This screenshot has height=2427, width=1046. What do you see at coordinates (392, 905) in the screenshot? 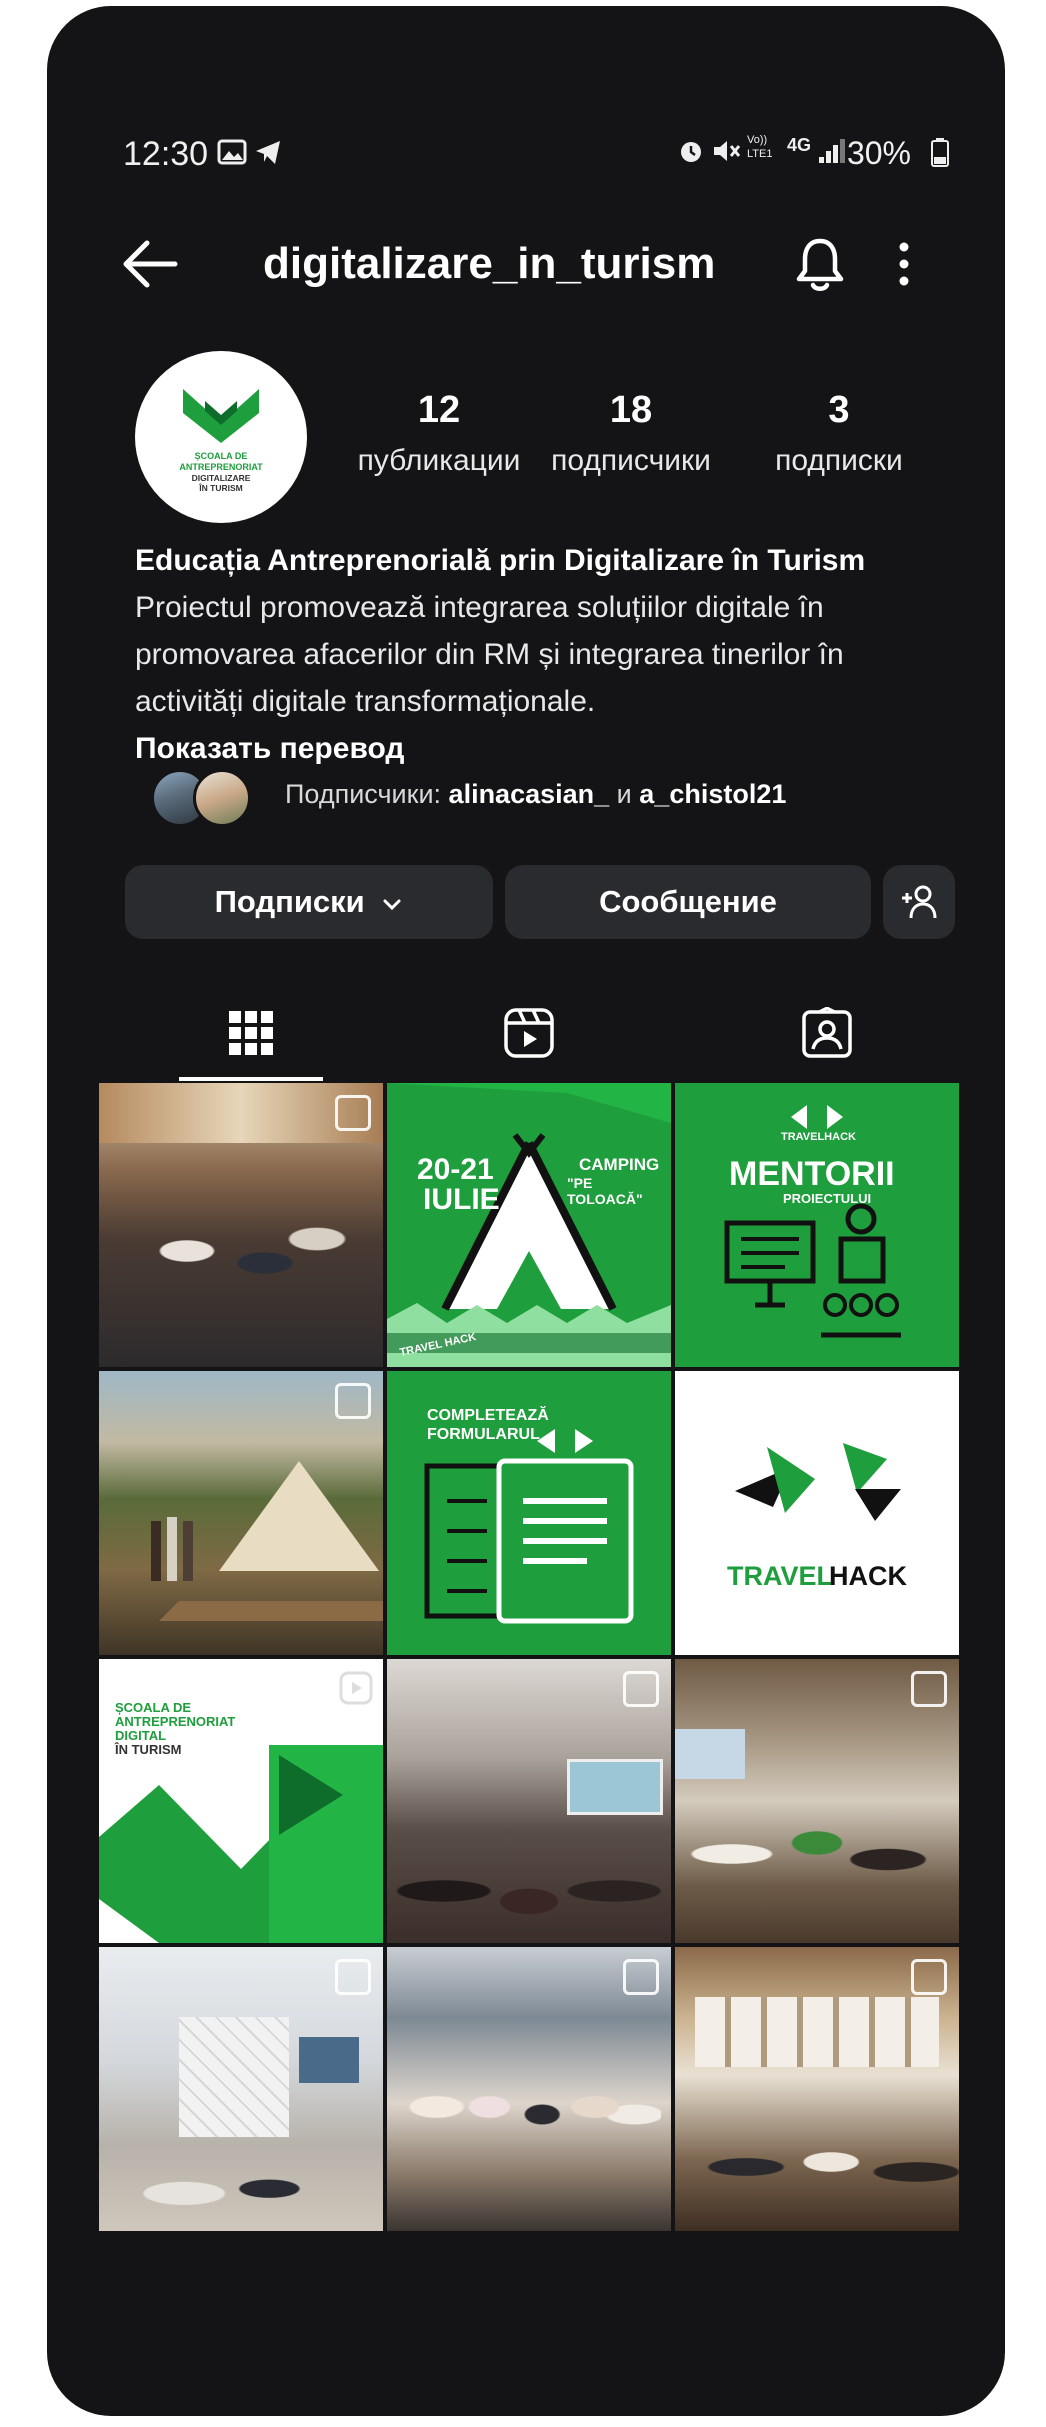
I see `chevron-down-icon` at bounding box center [392, 905].